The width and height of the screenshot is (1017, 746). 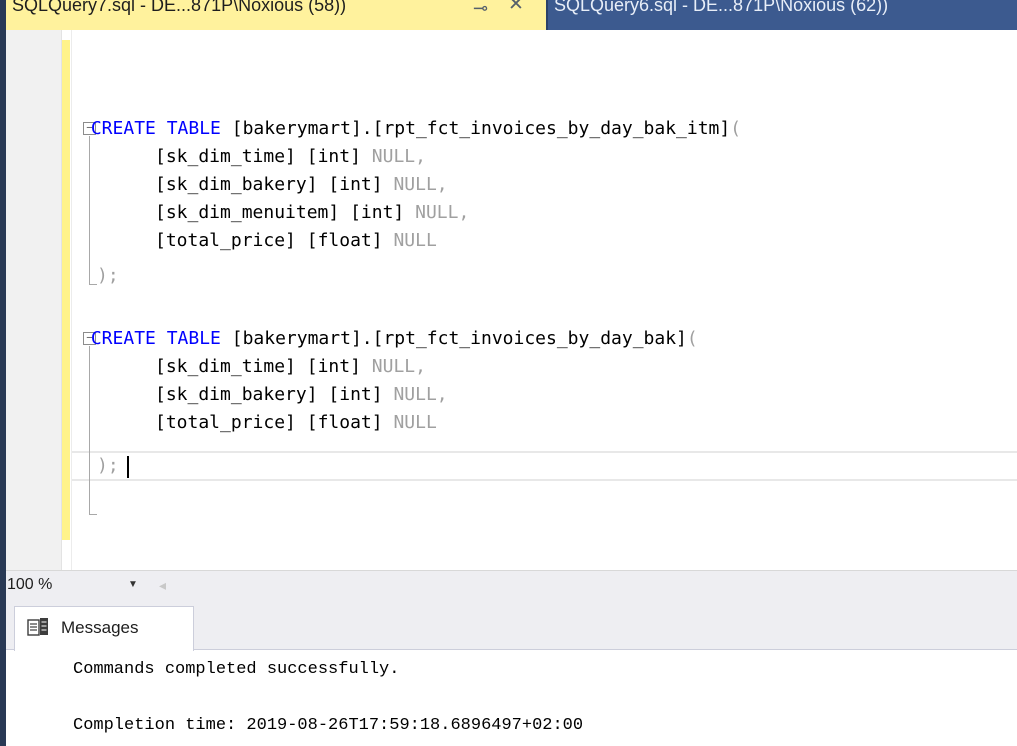 I want to click on change-tracking-bar, so click(x=66, y=290).